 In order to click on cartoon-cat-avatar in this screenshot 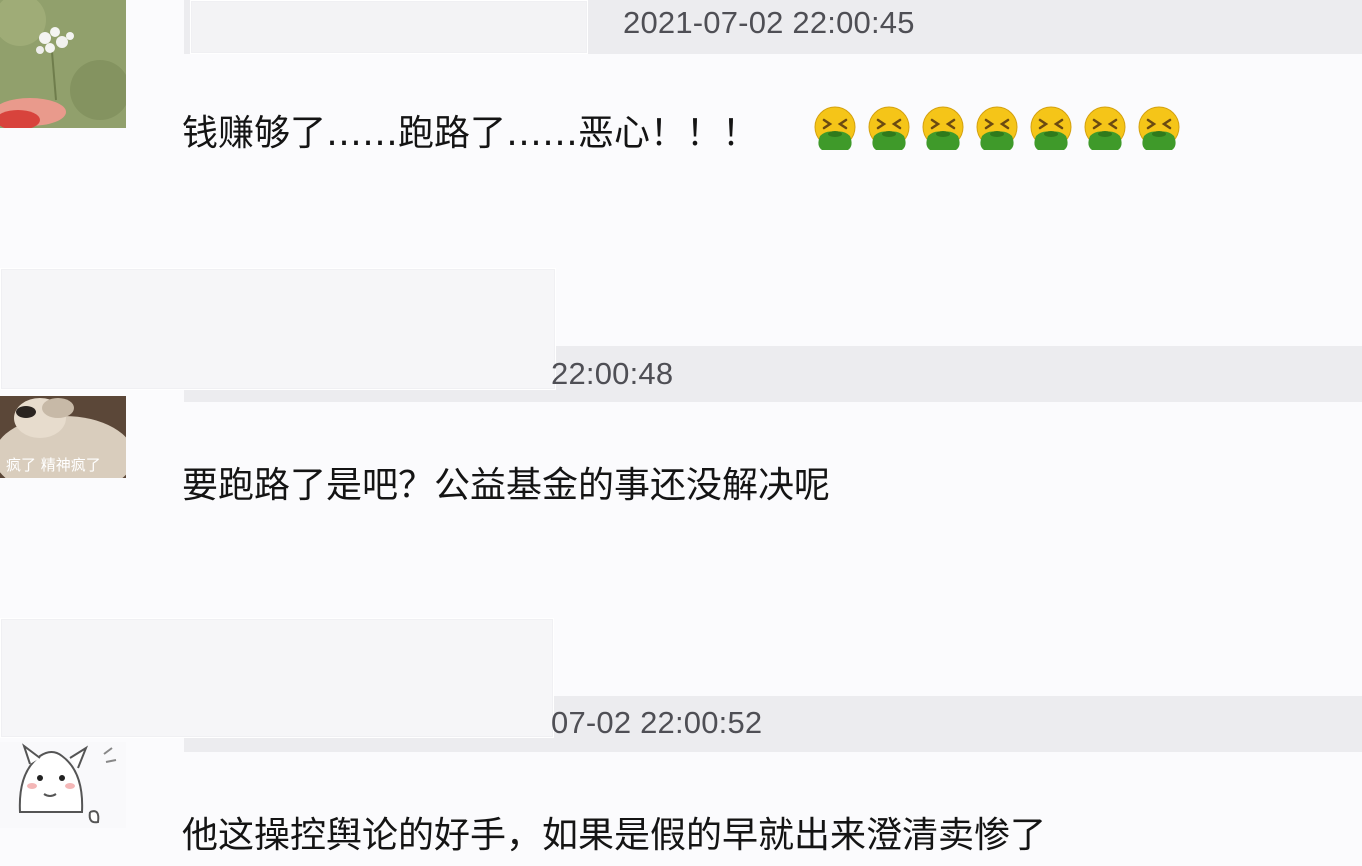, I will do `click(63, 785)`.